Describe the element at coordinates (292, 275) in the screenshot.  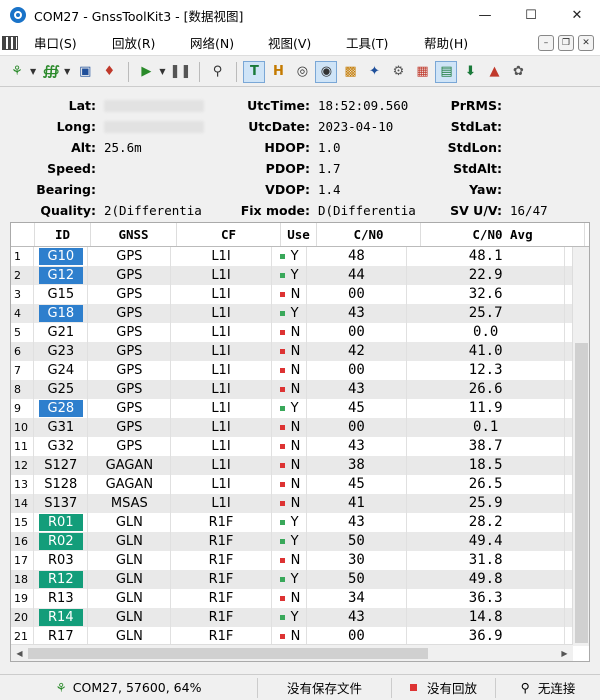
I see `table-row: 2 G12 GPS L1I Y 44 22.9` at that location.